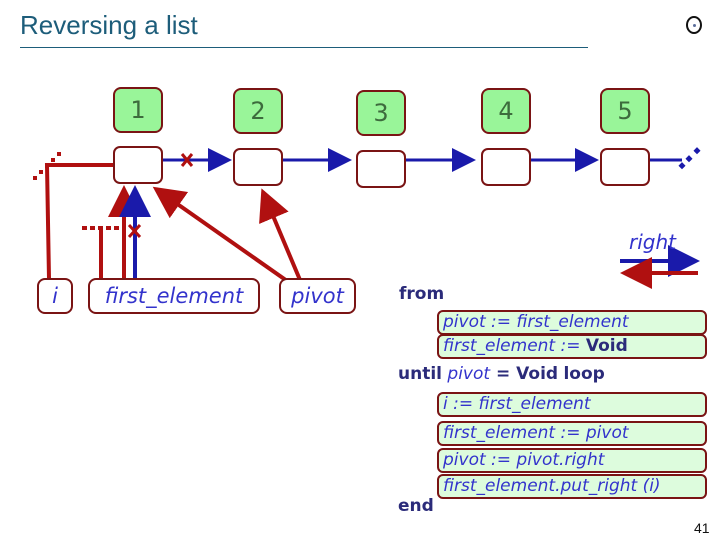  I want to click on void-keyword: Void, so click(606, 346).